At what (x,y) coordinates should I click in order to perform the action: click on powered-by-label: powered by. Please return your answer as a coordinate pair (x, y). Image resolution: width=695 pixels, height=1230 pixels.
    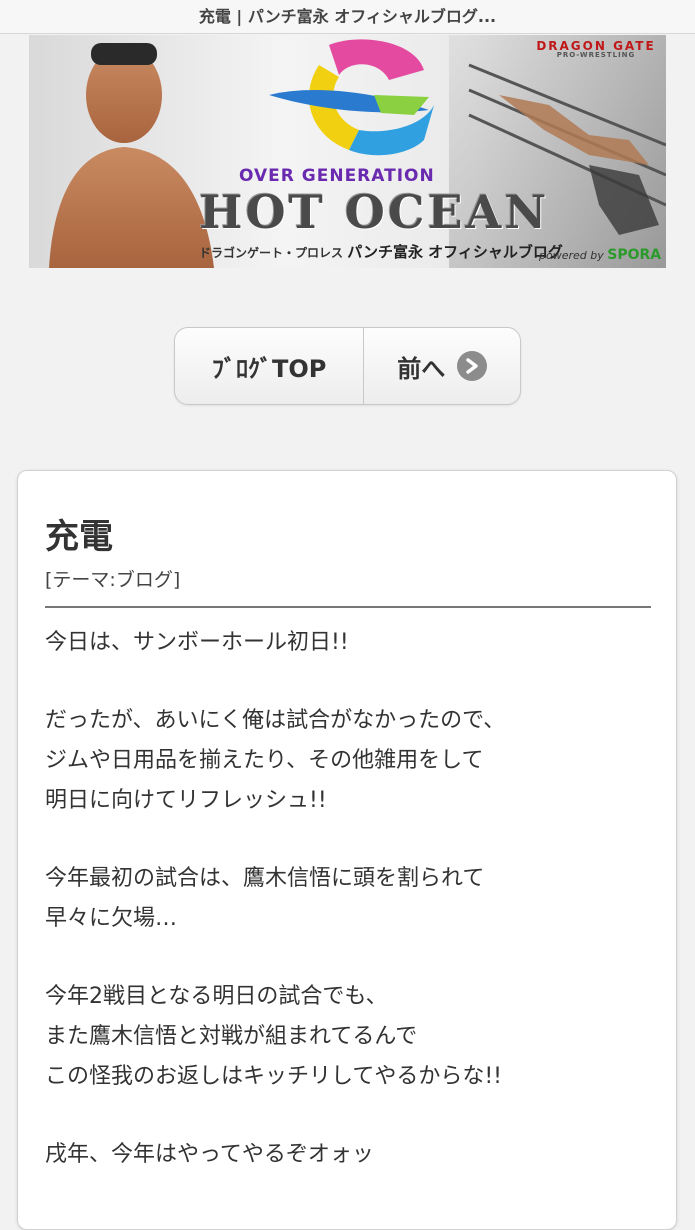
    Looking at the image, I should click on (571, 255).